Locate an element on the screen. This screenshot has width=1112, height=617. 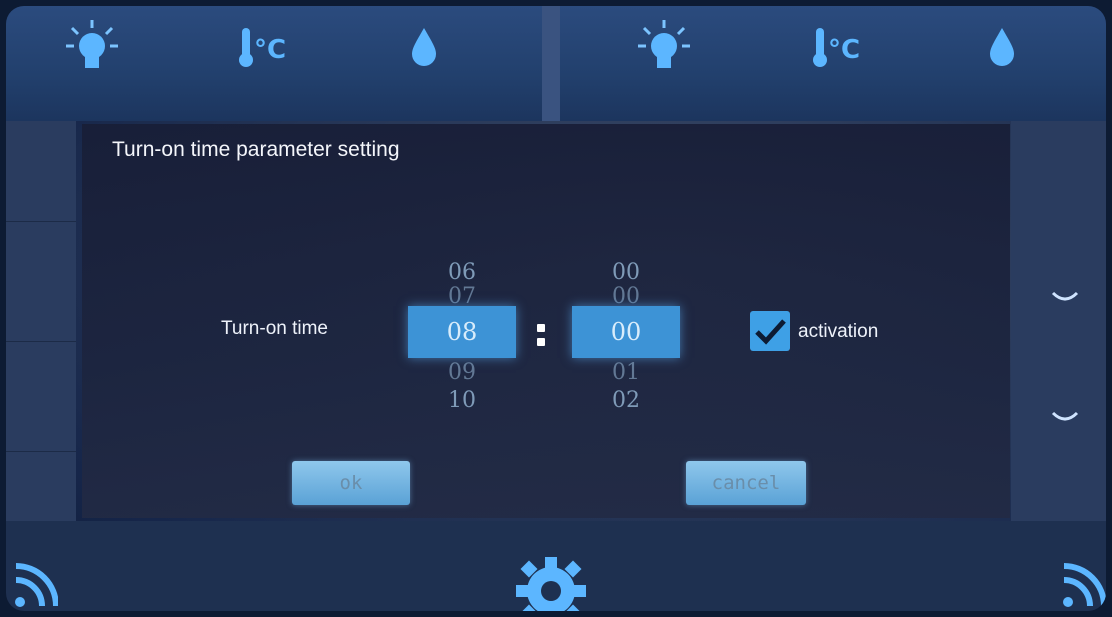
minute-option: 00 is located at coordinates (626, 272).